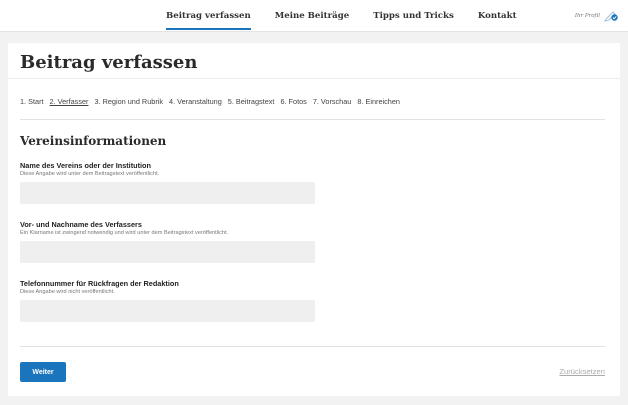 Image resolution: width=628 pixels, height=405 pixels. What do you see at coordinates (582, 371) in the screenshot?
I see `reset-link: Zurücksetzen` at bounding box center [582, 371].